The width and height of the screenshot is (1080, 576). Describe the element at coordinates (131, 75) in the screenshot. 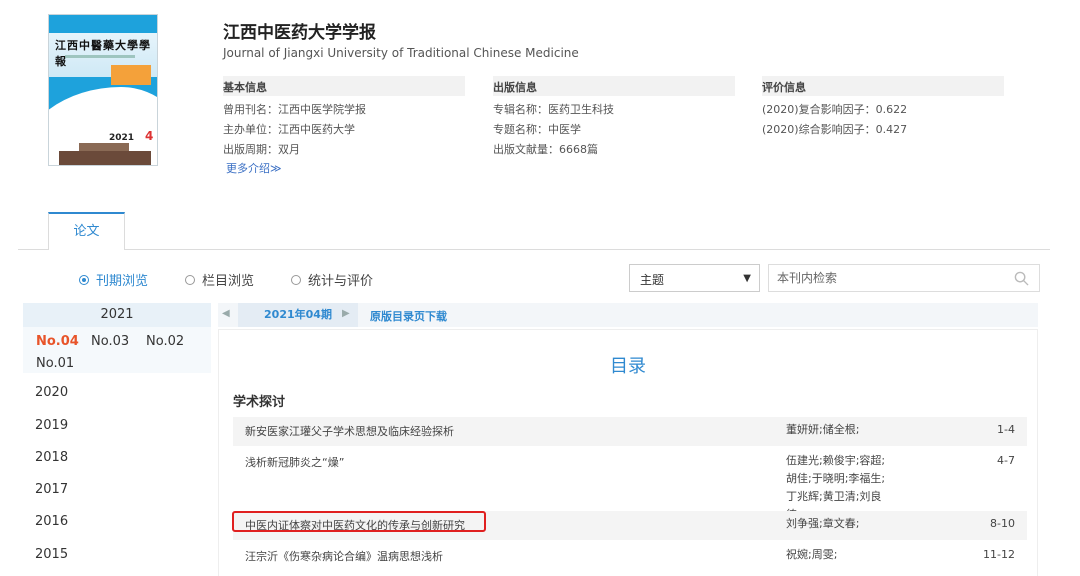

I see `cover-orange-block` at that location.